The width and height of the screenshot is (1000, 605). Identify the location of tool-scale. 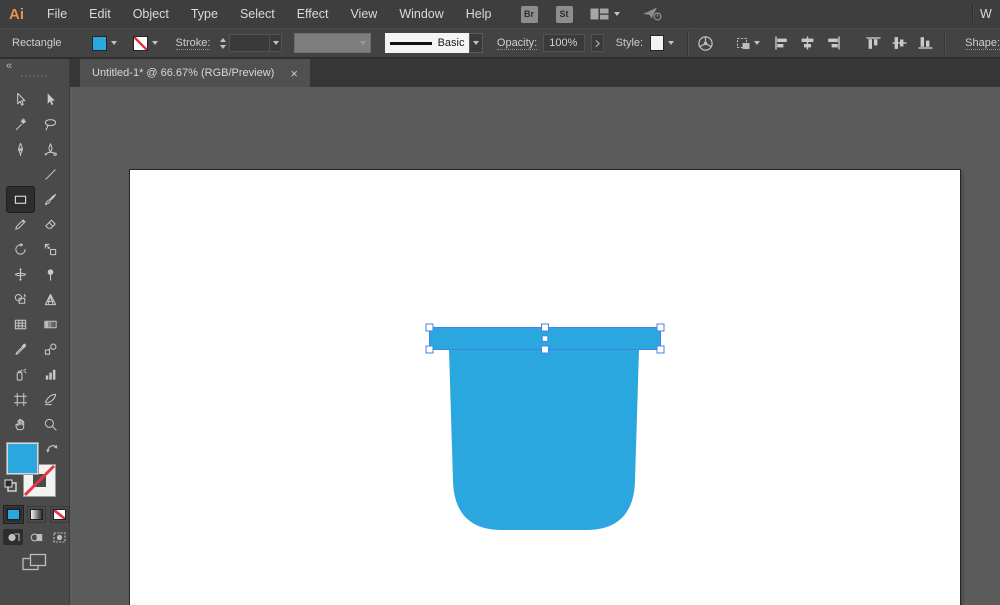
(50, 249).